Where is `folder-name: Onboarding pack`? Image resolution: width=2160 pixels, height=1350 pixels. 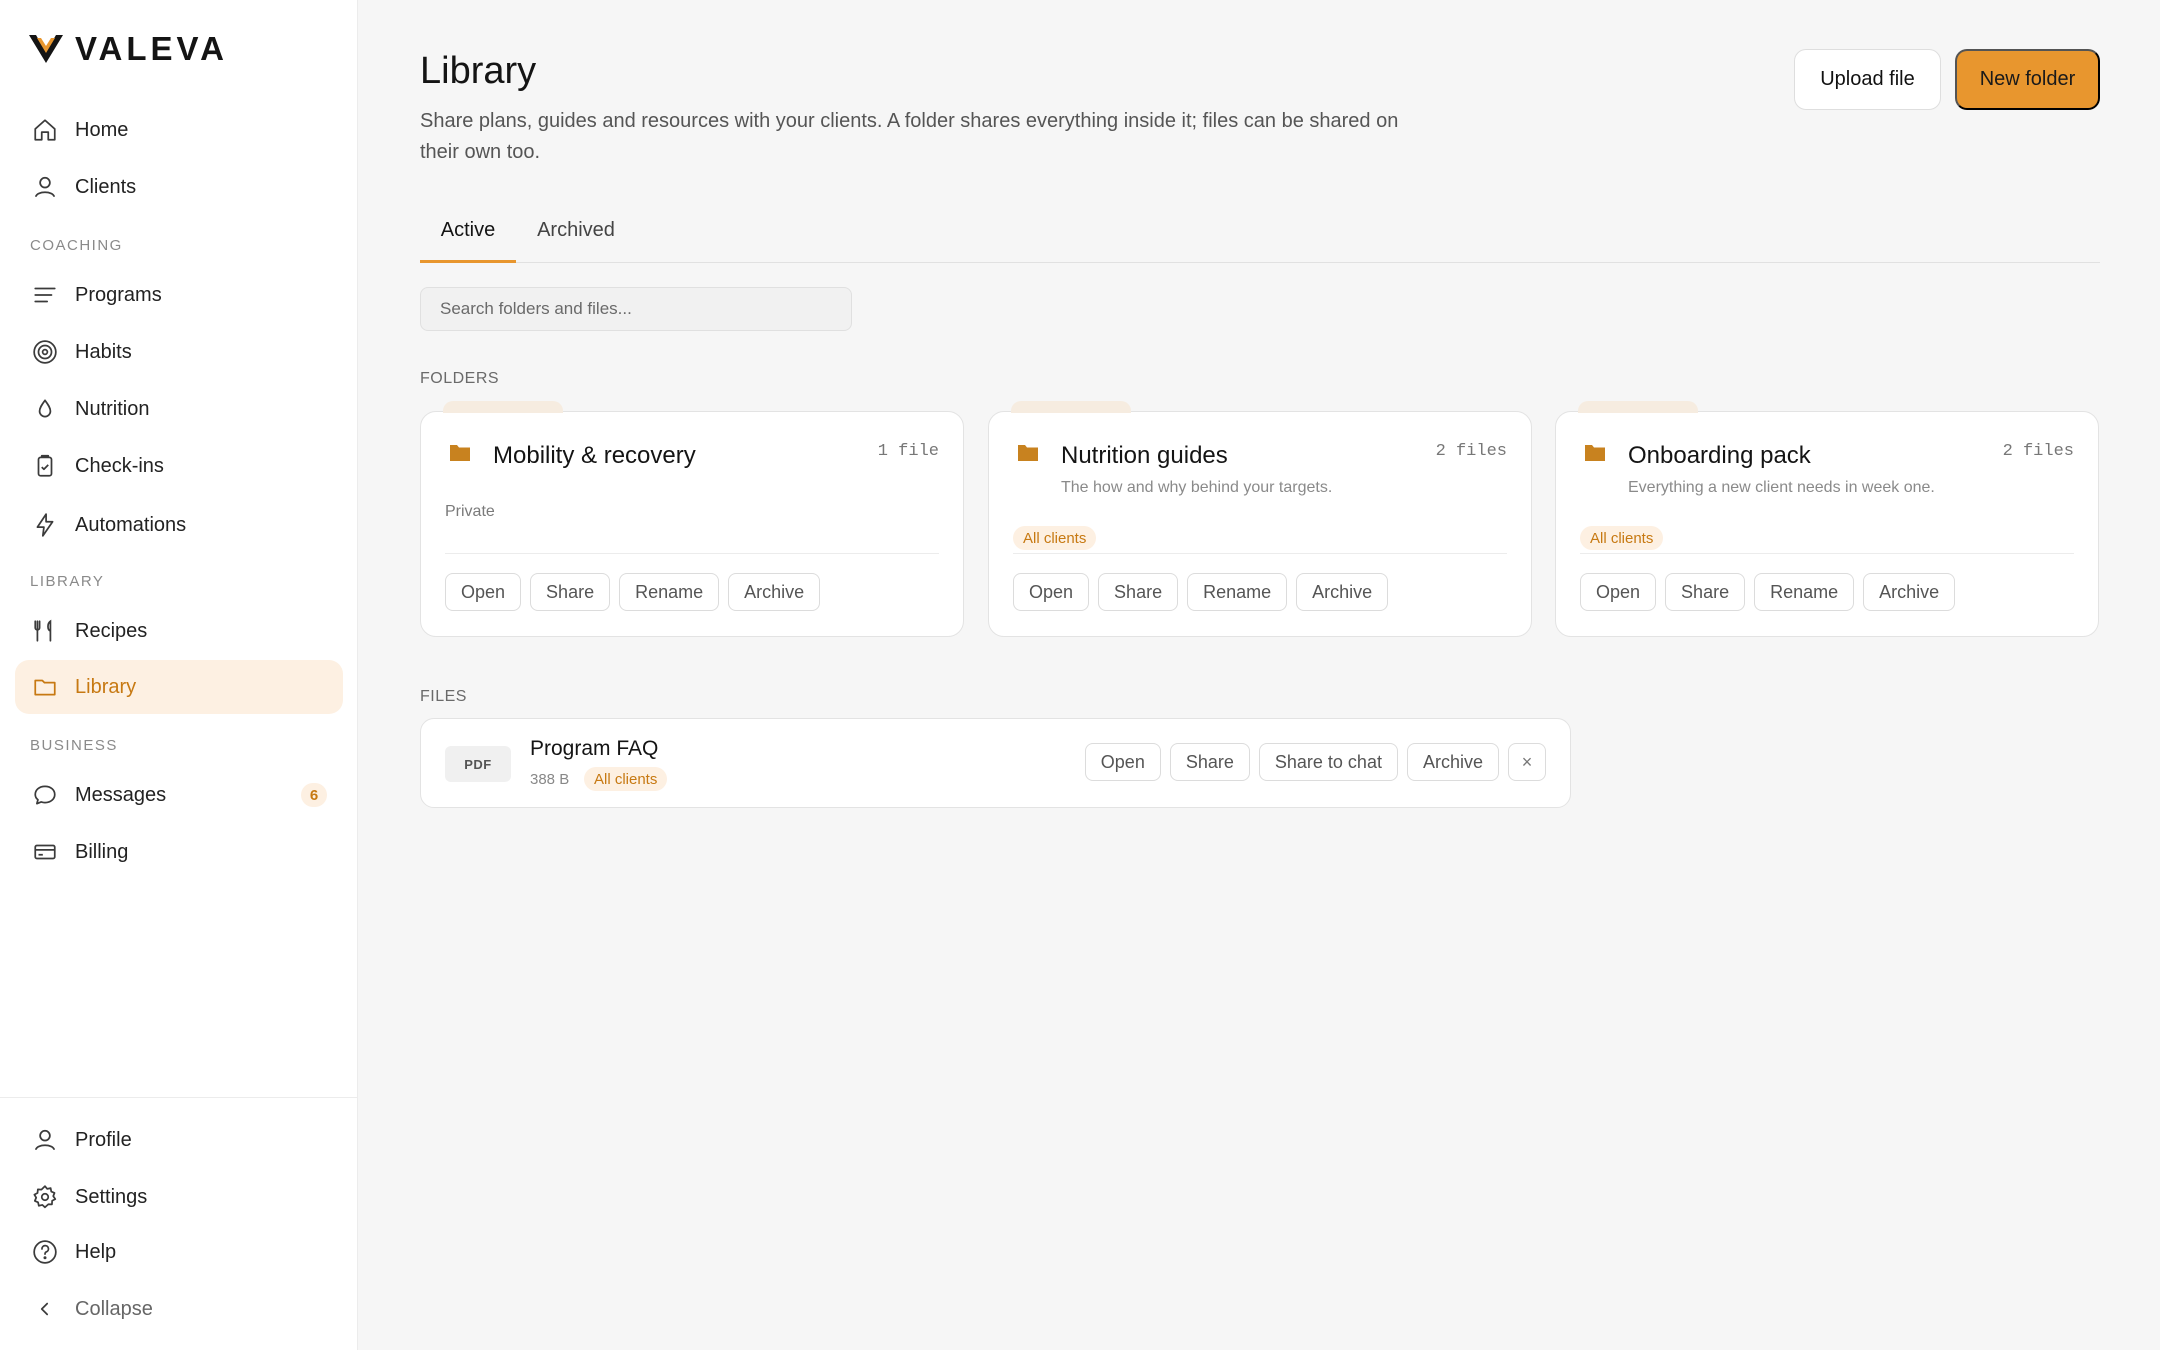 folder-name: Onboarding pack is located at coordinates (1719, 455).